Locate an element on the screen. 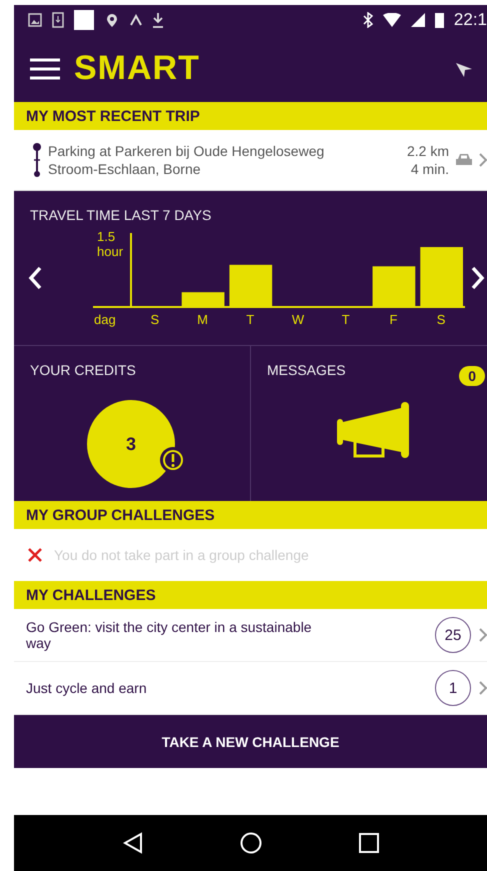  section-header: MY CHALLENGES is located at coordinates (250, 595).